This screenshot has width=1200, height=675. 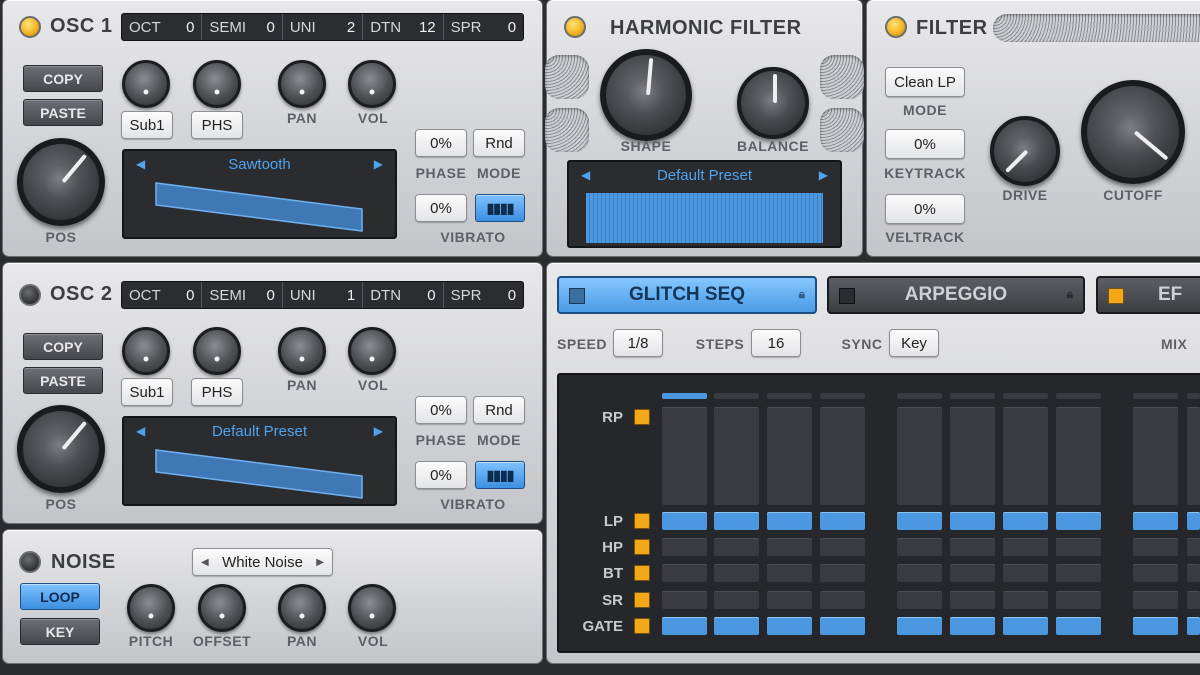 I want to click on osc1-paste-button: PASTE, so click(x=63, y=112).